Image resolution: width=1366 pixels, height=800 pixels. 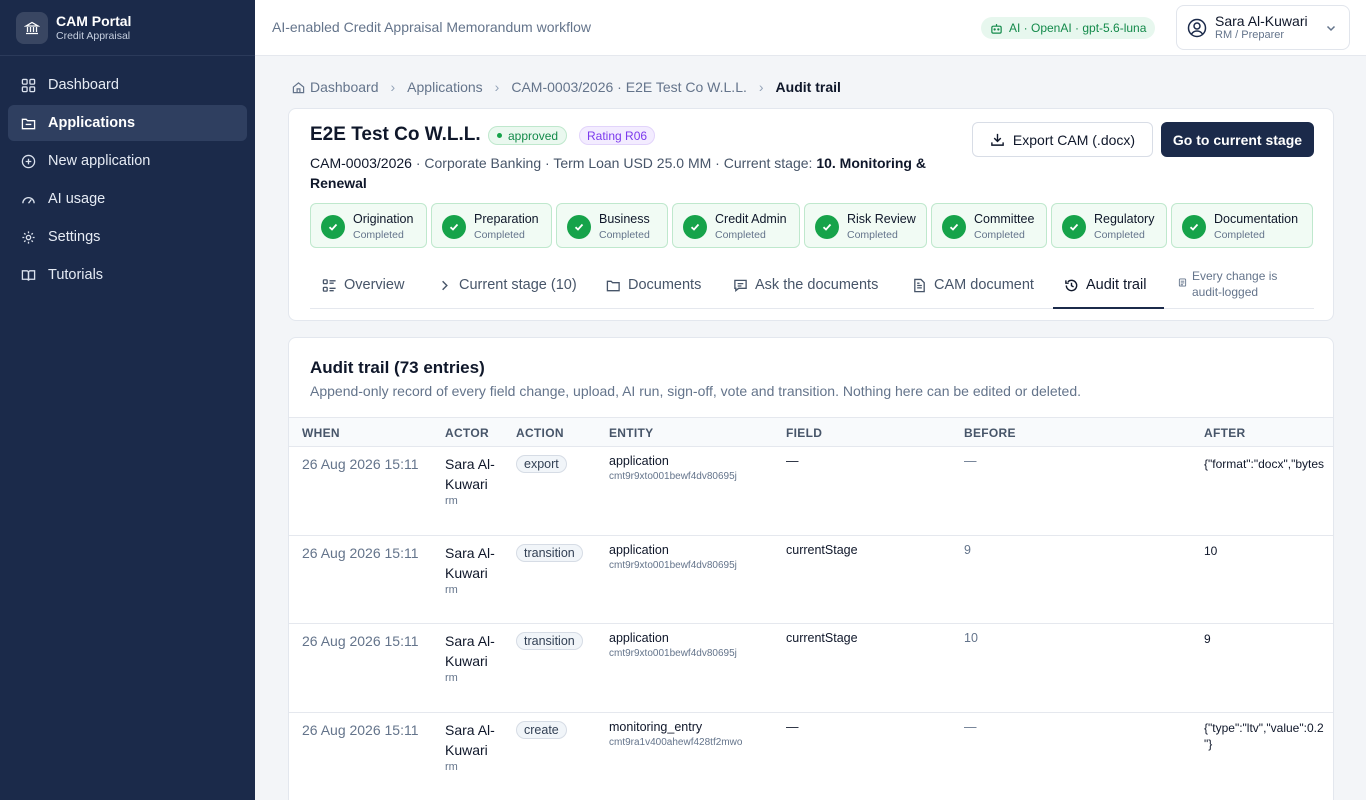 I want to click on cell-before: —, so click(x=970, y=461).